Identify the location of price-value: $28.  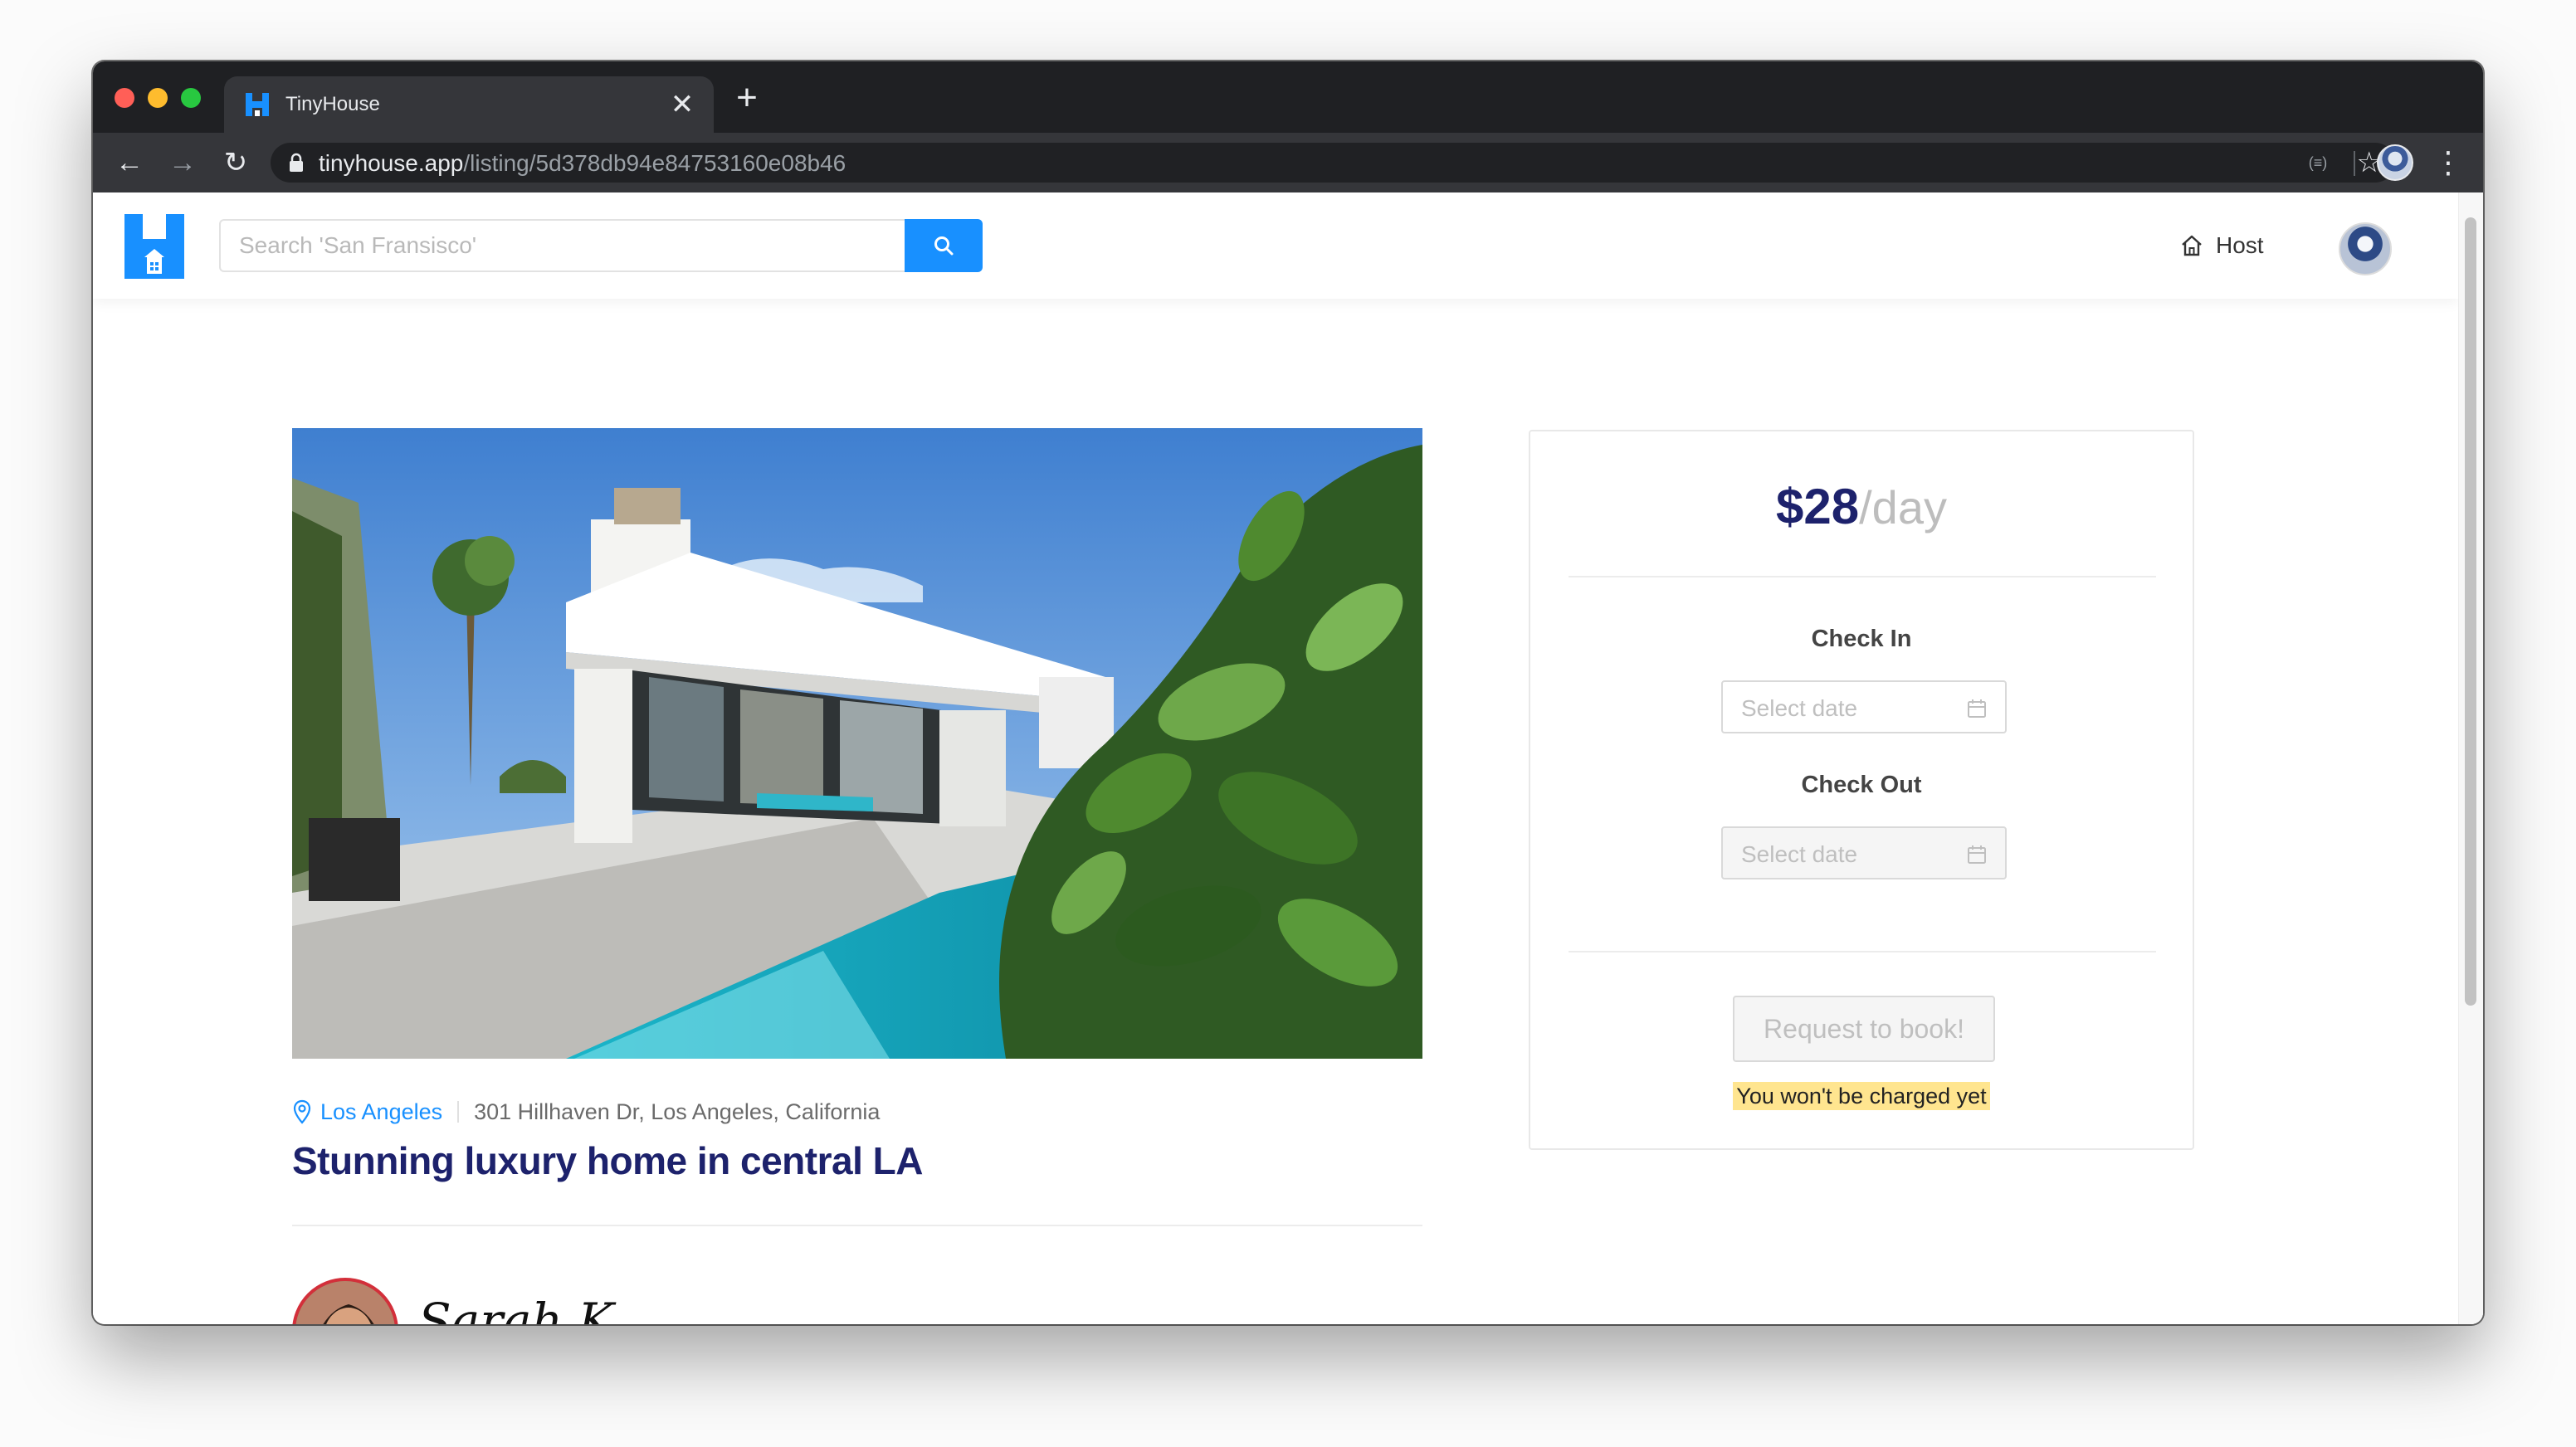
(1818, 506).